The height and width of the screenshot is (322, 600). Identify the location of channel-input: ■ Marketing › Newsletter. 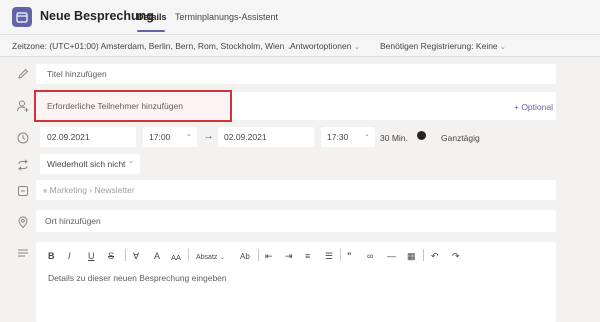
(296, 190).